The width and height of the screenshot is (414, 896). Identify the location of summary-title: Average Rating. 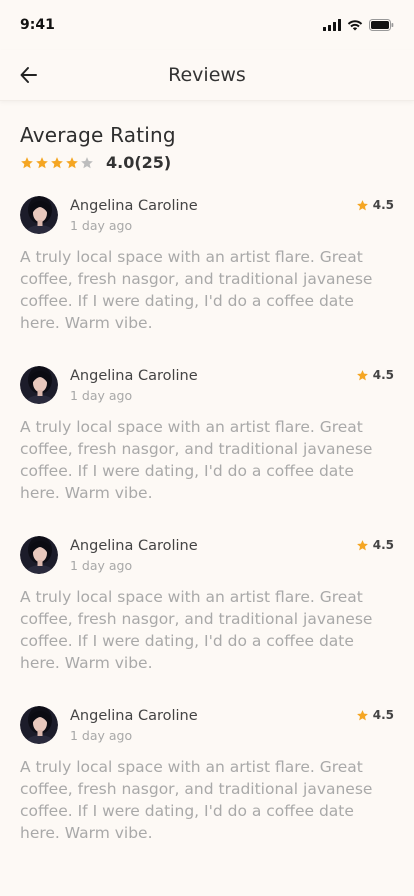
(98, 135).